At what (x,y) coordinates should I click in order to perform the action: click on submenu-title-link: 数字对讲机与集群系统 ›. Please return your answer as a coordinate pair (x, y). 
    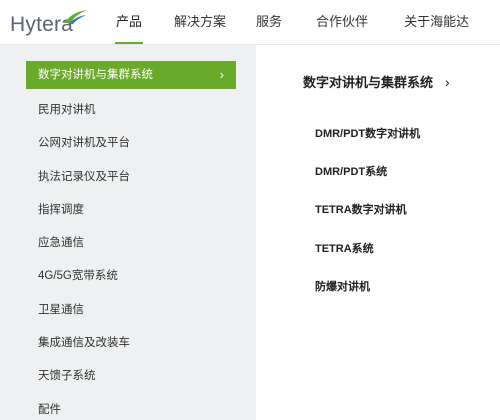
    Looking at the image, I should click on (376, 81).